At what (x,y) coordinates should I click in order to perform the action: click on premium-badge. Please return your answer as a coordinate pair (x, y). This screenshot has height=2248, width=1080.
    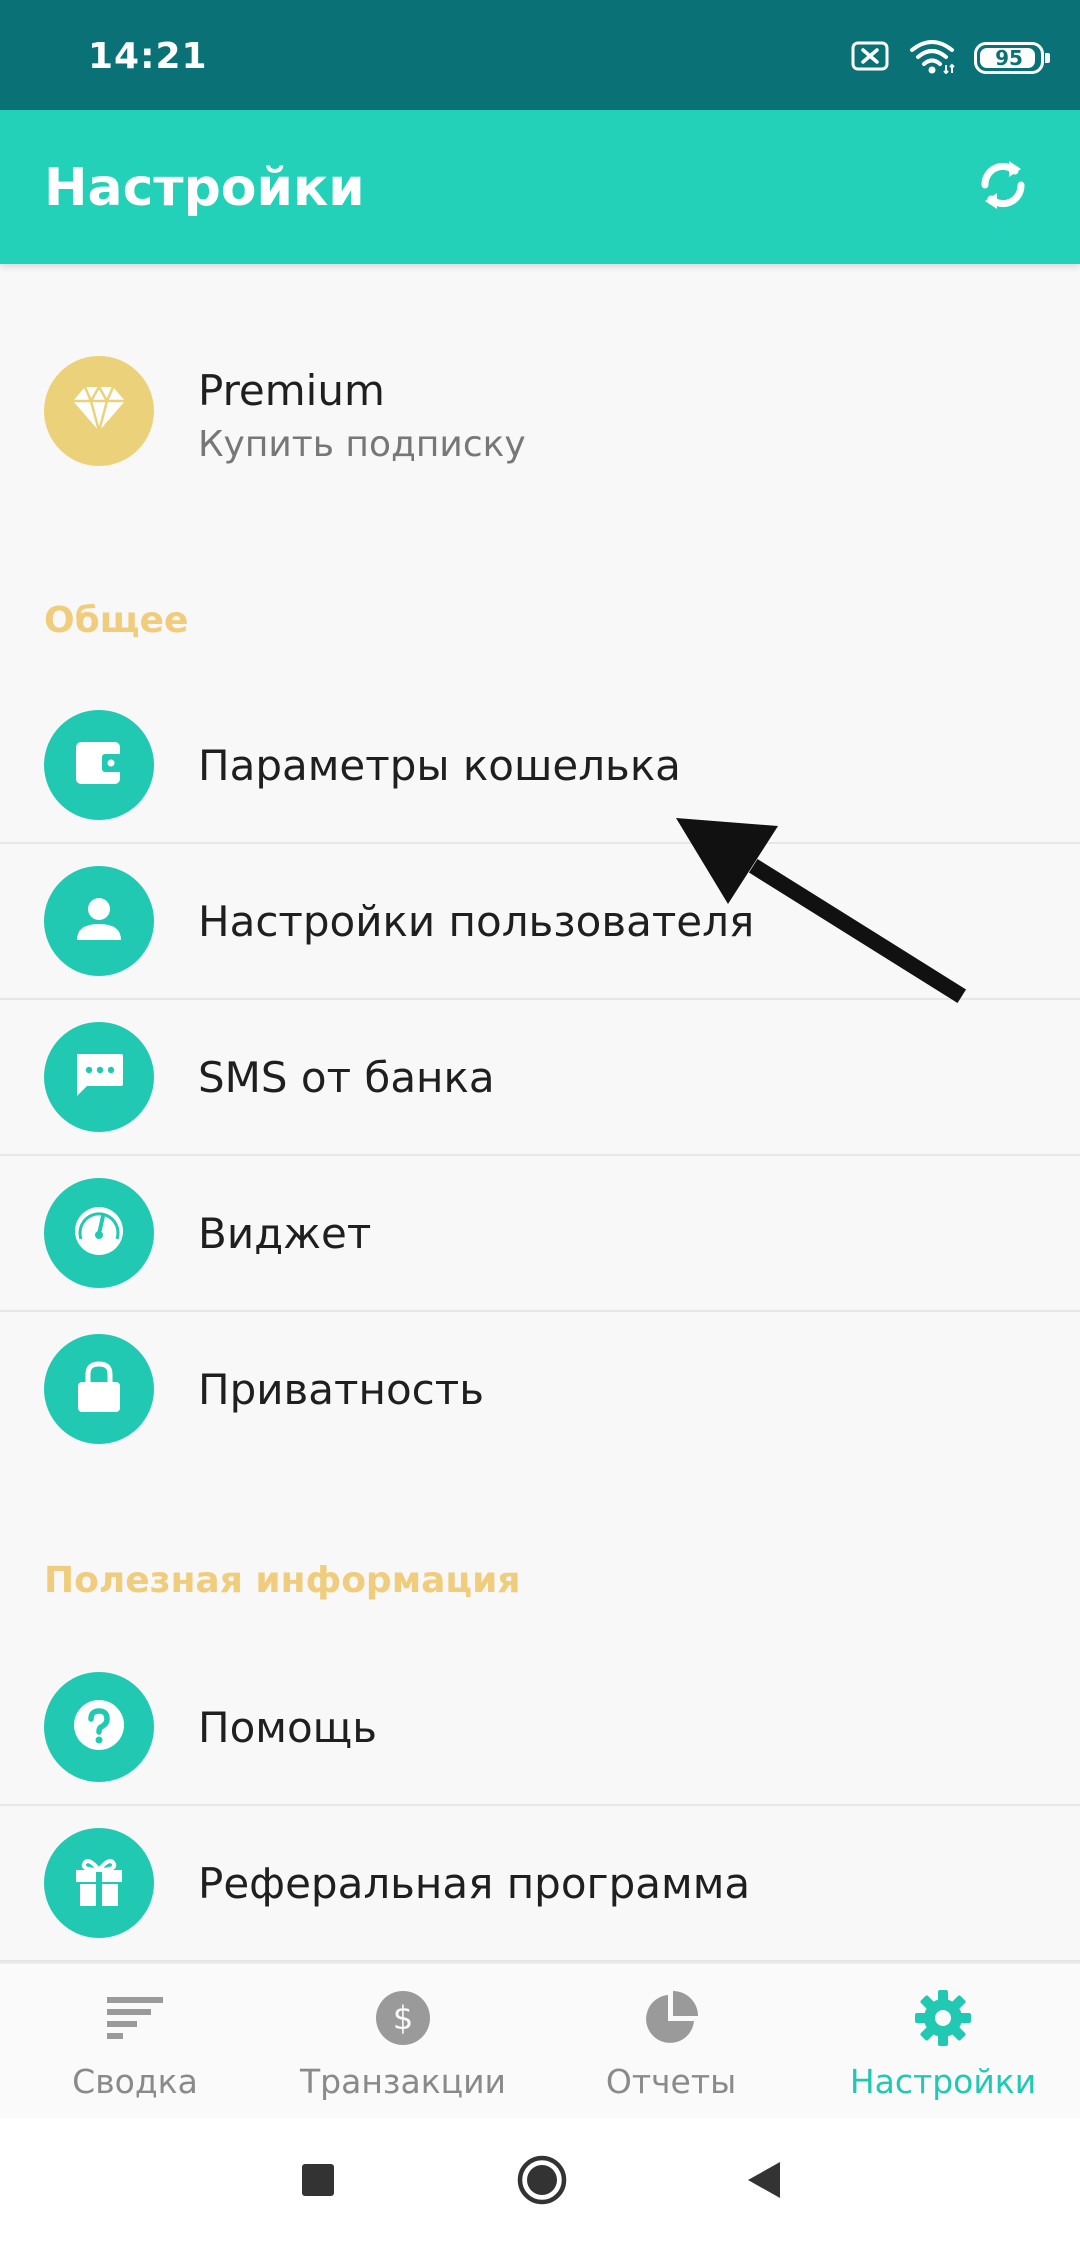
    Looking at the image, I should click on (99, 411).